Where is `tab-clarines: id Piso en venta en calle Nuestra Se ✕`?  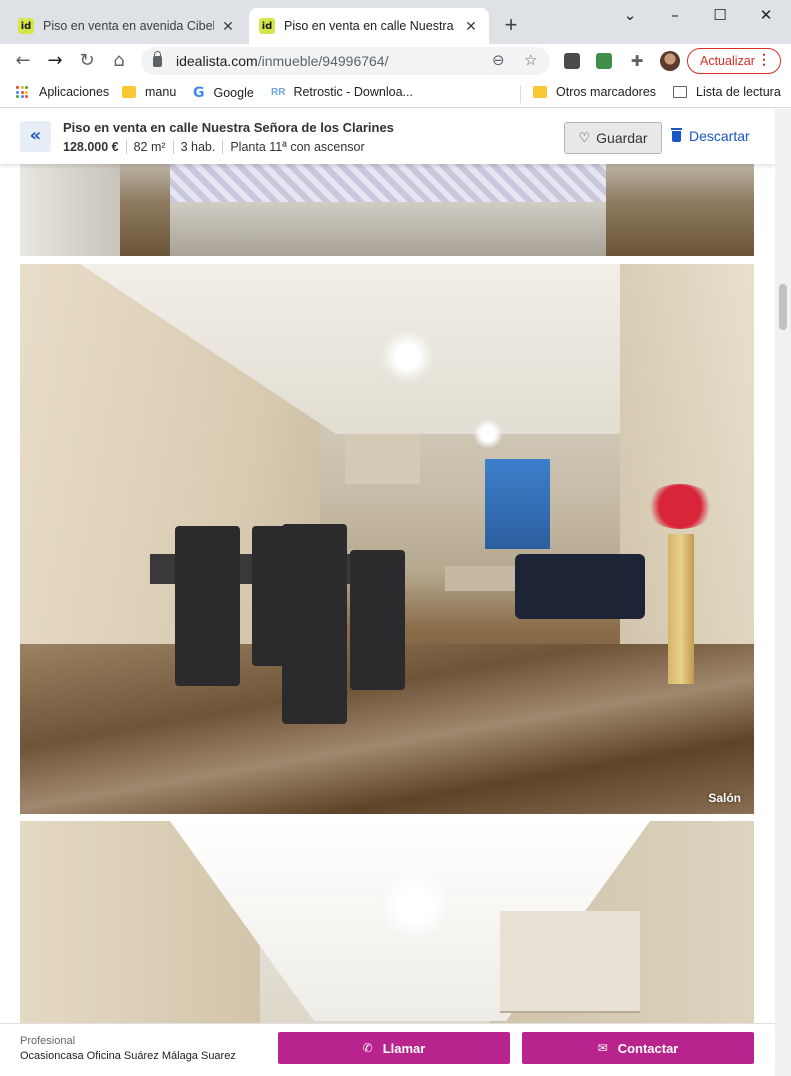 tab-clarines: id Piso en venta en calle Nuestra Se ✕ is located at coordinates (369, 26).